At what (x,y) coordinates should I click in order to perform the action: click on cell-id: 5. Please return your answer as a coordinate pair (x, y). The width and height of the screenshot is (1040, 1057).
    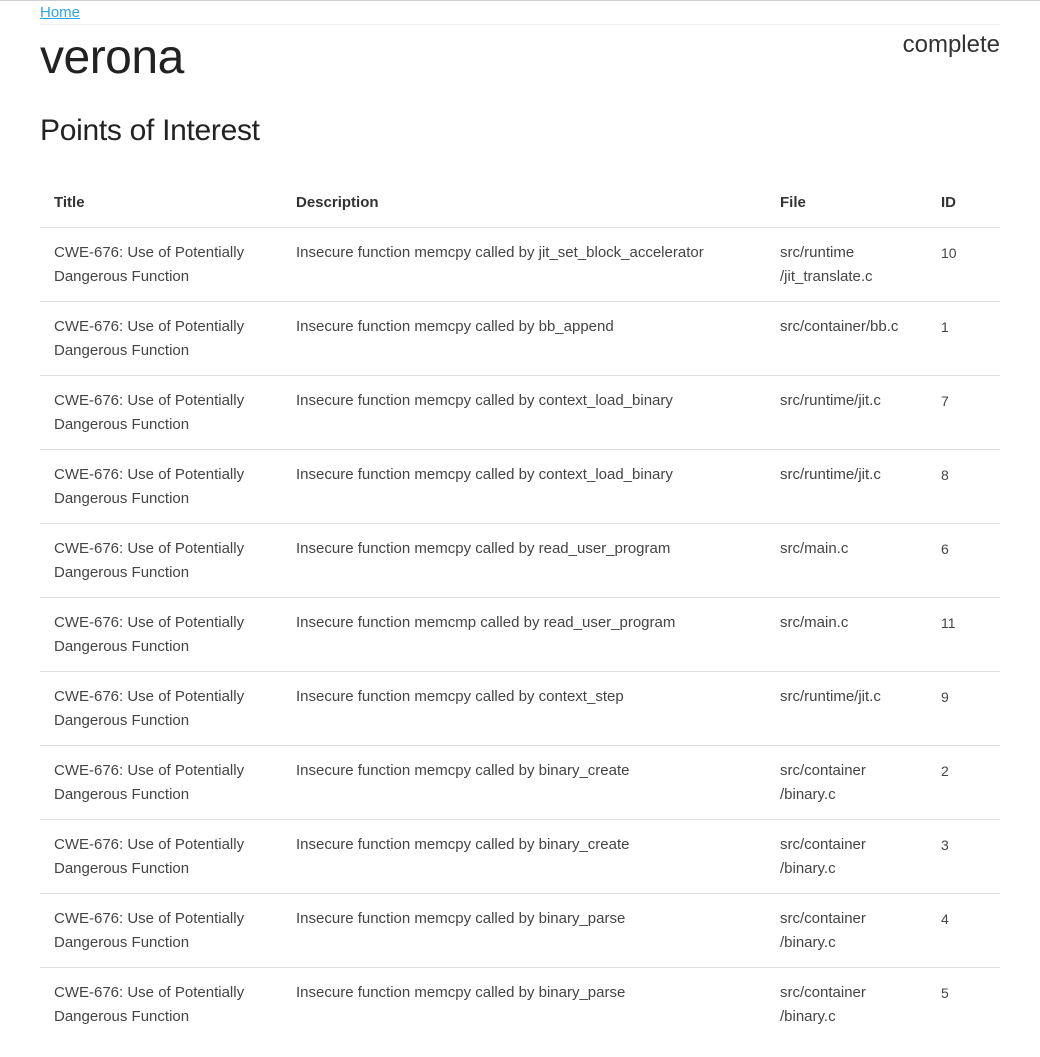
    Looking at the image, I should click on (945, 993).